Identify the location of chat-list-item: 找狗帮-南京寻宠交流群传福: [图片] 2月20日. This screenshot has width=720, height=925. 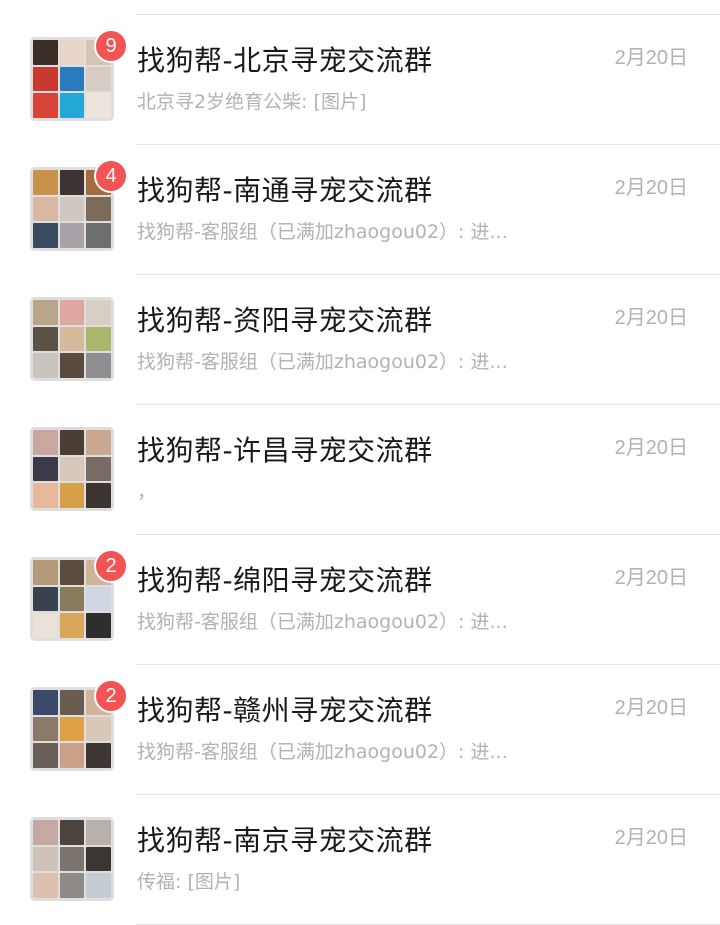
(360, 860).